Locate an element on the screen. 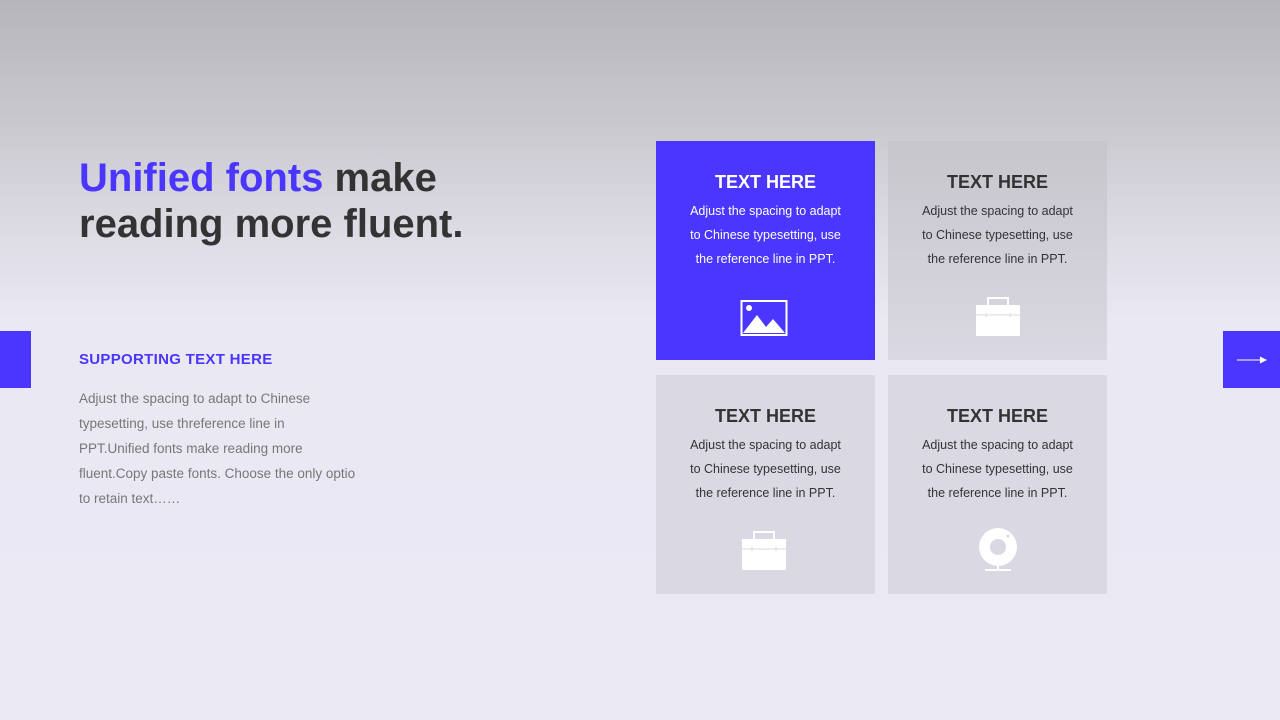 The height and width of the screenshot is (720, 1280). arrow-right-icon is located at coordinates (1251, 359).